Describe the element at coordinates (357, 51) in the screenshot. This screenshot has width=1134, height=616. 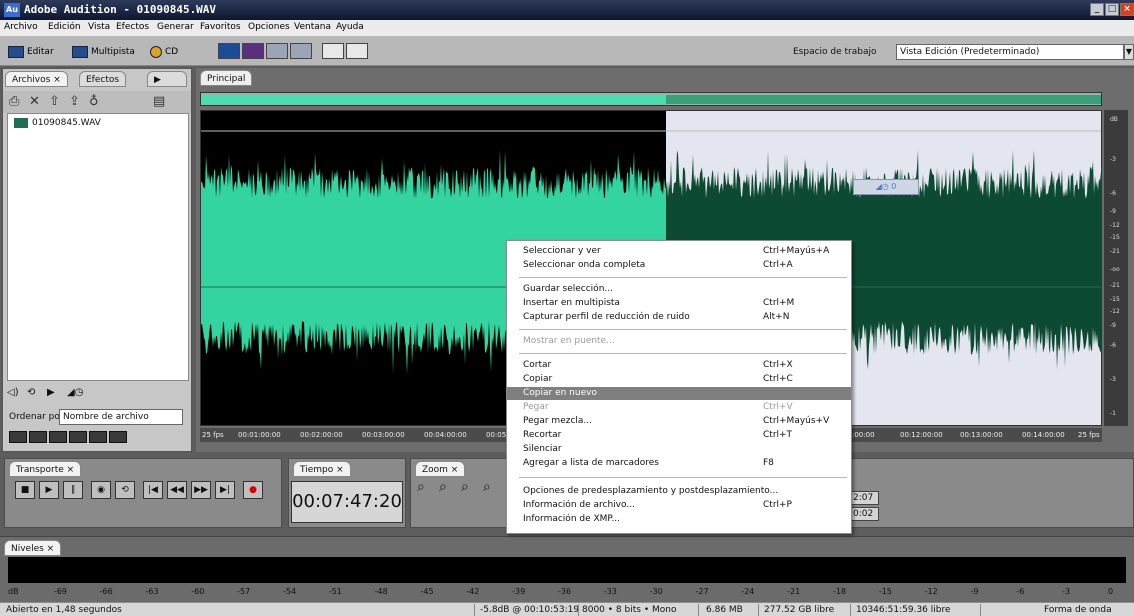
I see `marquee-tool-icon` at that location.